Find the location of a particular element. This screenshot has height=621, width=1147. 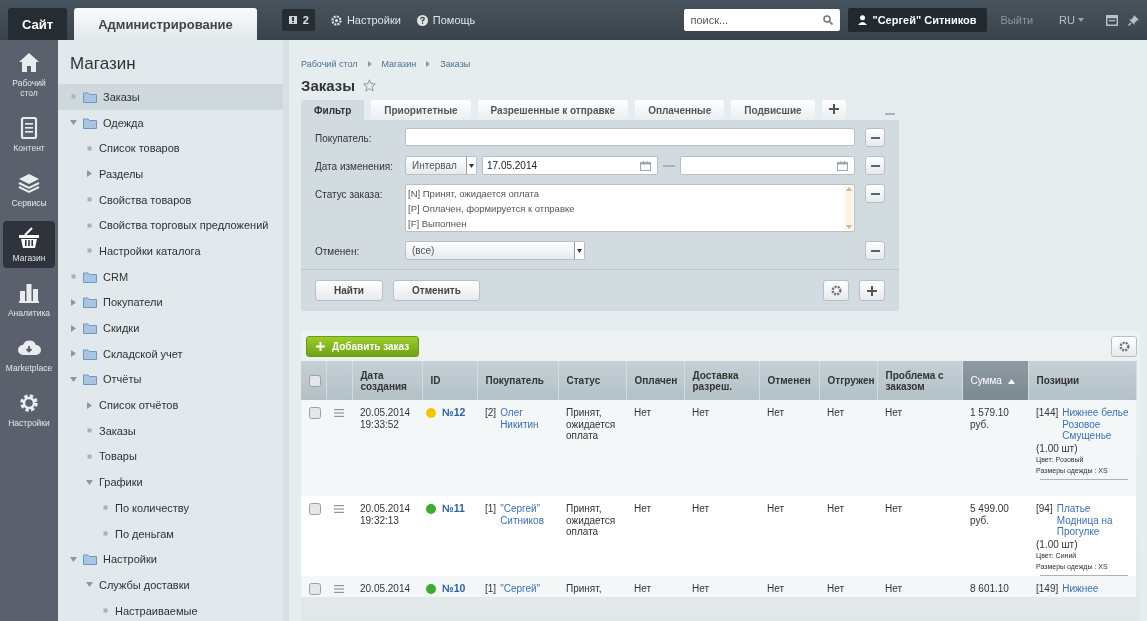

interval-select: Интервал is located at coordinates (441, 165).